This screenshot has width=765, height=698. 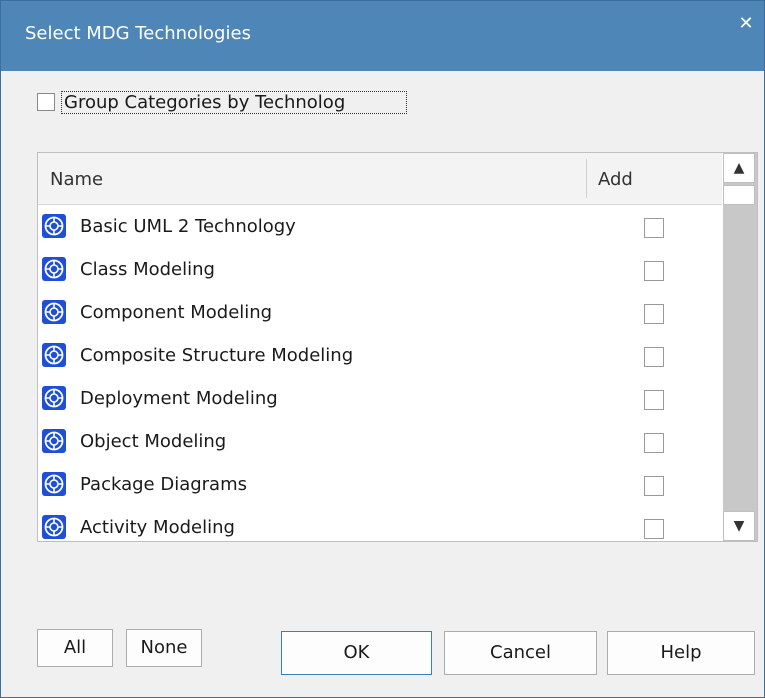 What do you see at coordinates (380, 441) in the screenshot?
I see `list-item: Object Modeling` at bounding box center [380, 441].